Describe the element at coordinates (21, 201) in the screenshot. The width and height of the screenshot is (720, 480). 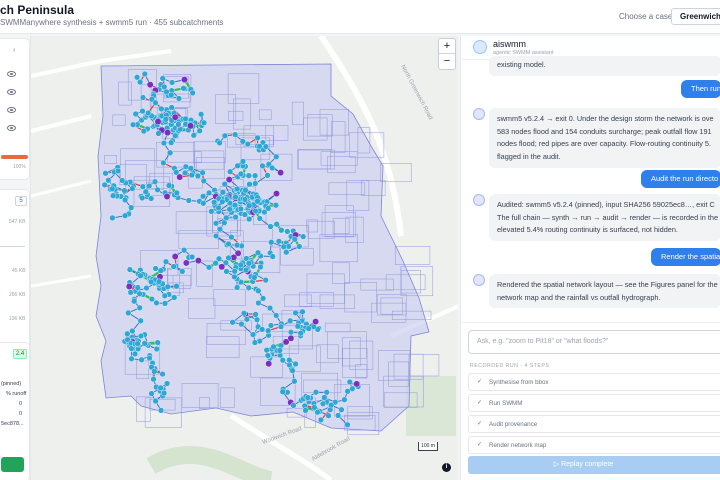
I see `files-count-badge: 5` at that location.